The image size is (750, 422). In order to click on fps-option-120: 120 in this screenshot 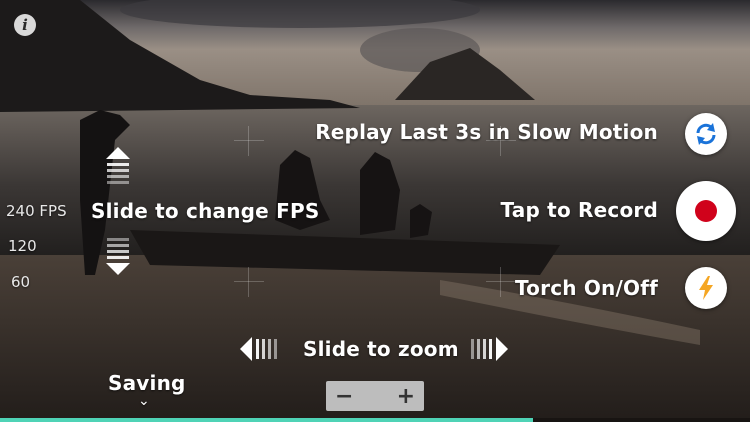, I will do `click(22, 246)`.